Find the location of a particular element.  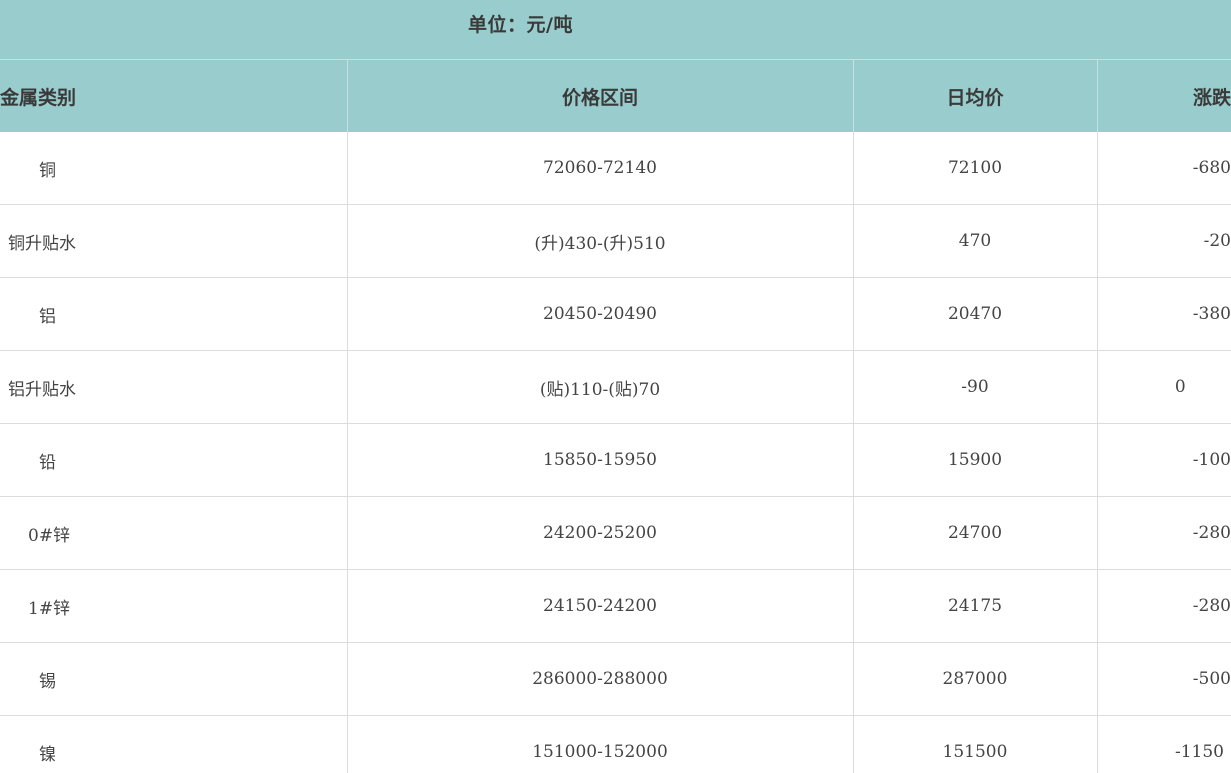

table-row: 铜 72060-72140 72100 -680 is located at coordinates (615, 168).